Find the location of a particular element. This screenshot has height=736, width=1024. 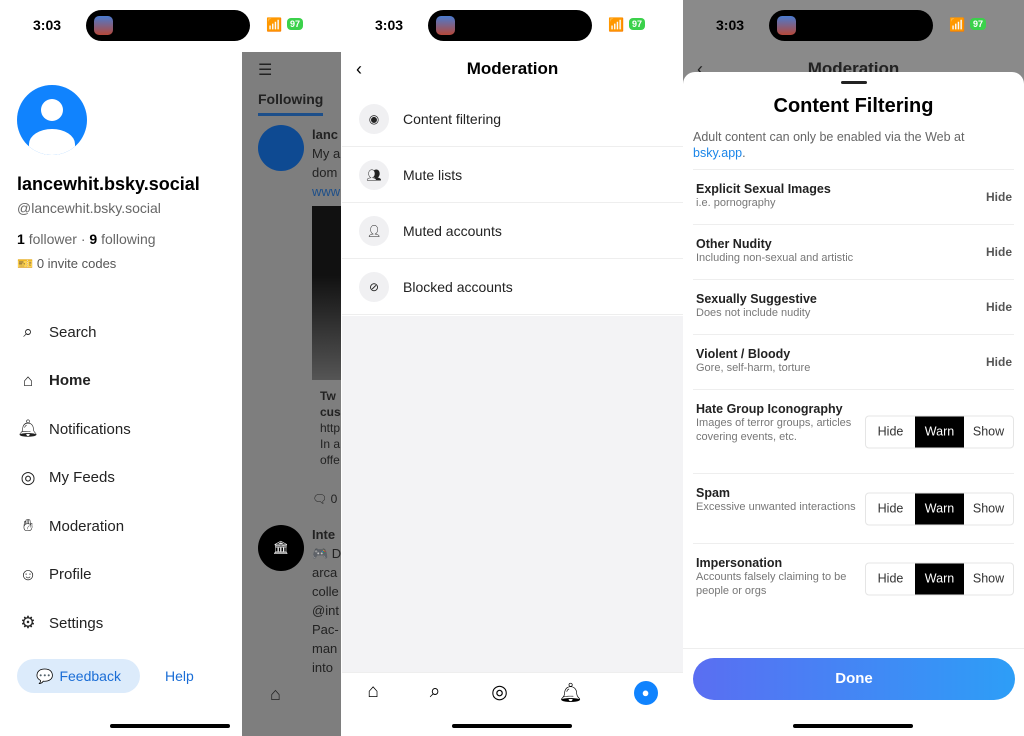

post-line: 🎮 D is located at coordinates (326, 553).